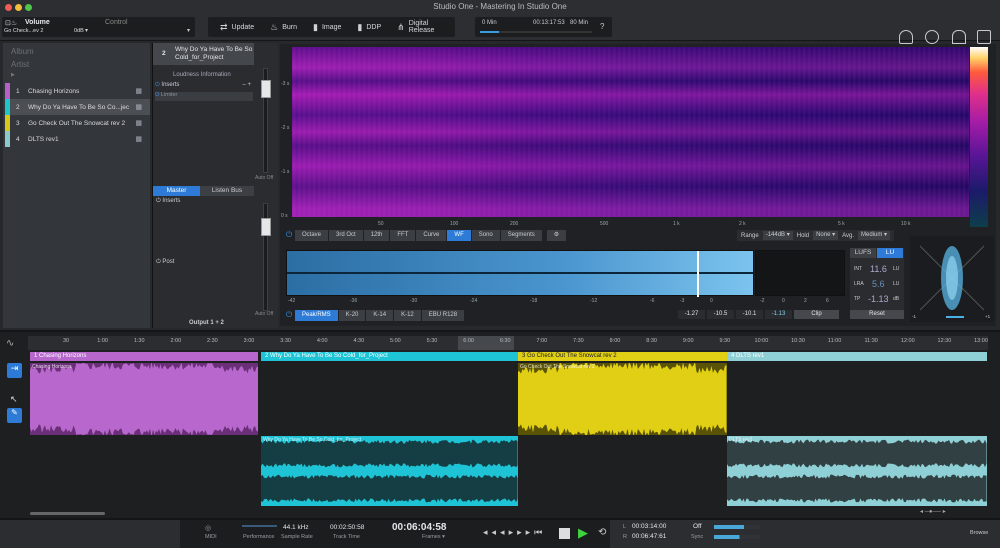  What do you see at coordinates (77, 107) in the screenshot?
I see `track-list-item: 2 Why Do Ya Have To Be So Co...jec ▦` at bounding box center [77, 107].